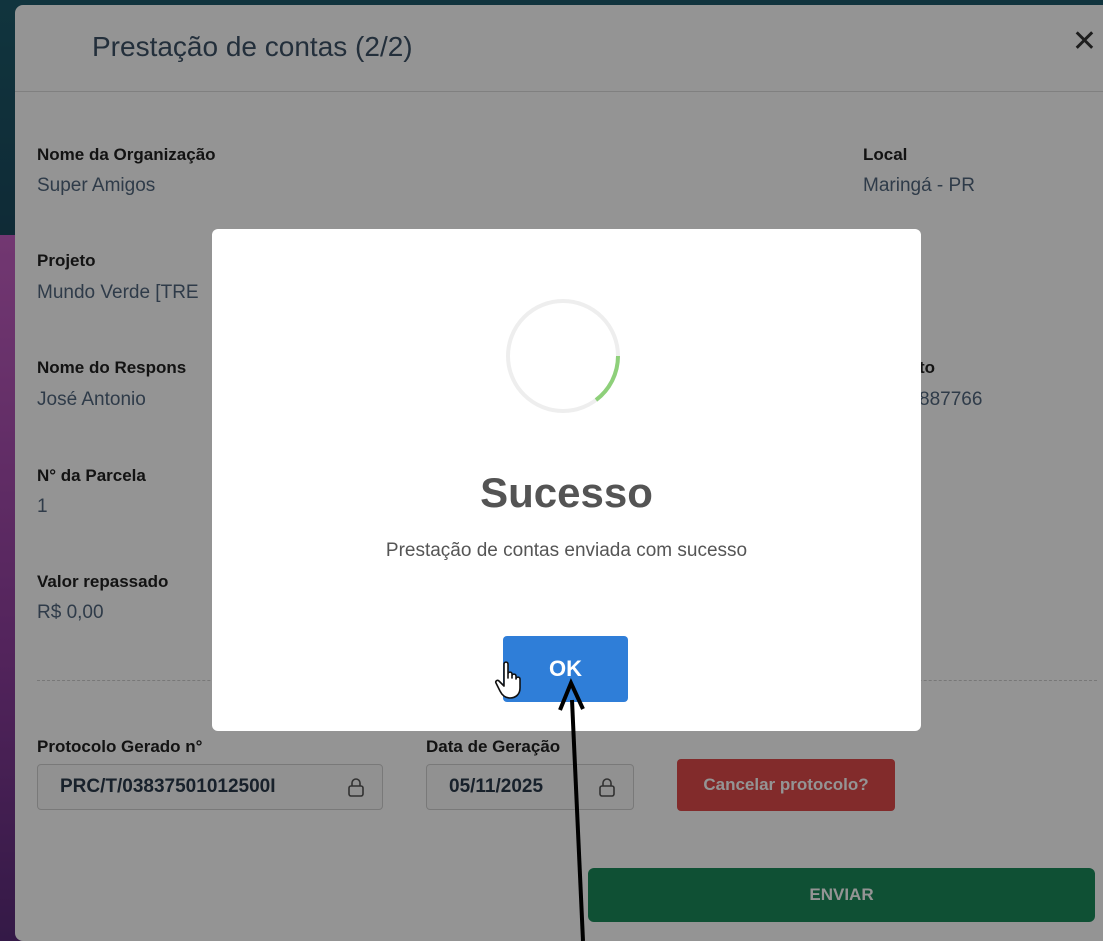  Describe the element at coordinates (566, 550) in the screenshot. I see `dialog-message: Prestação de contas enviada com sucesso` at that location.